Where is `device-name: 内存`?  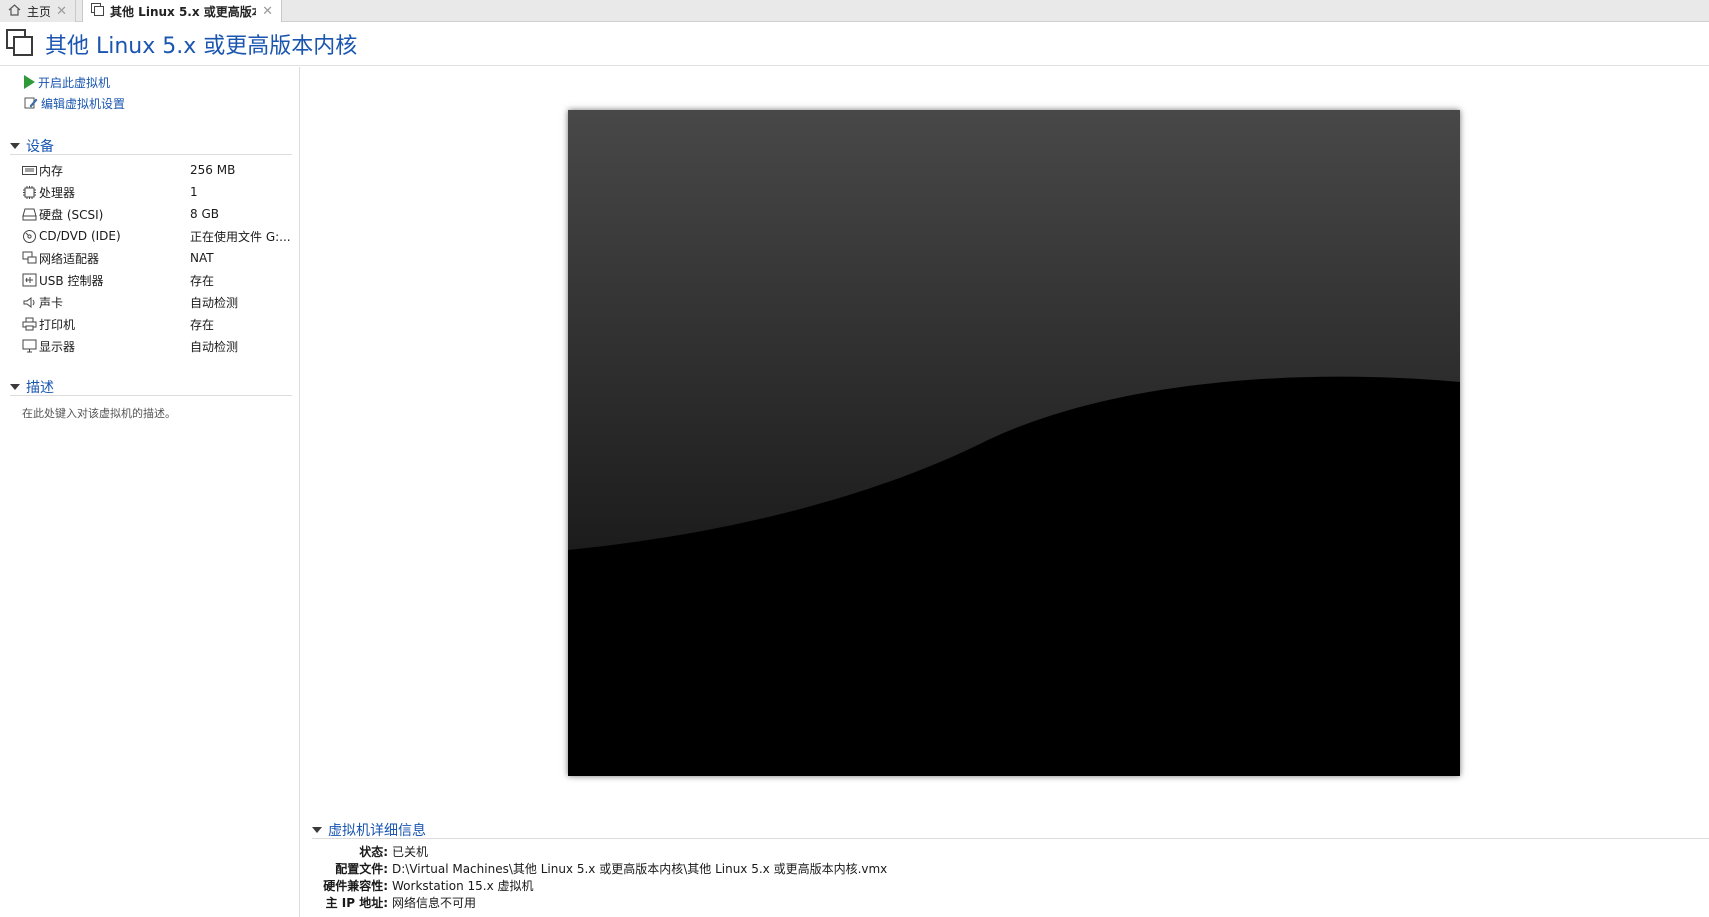
device-name: 内存 is located at coordinates (51, 170).